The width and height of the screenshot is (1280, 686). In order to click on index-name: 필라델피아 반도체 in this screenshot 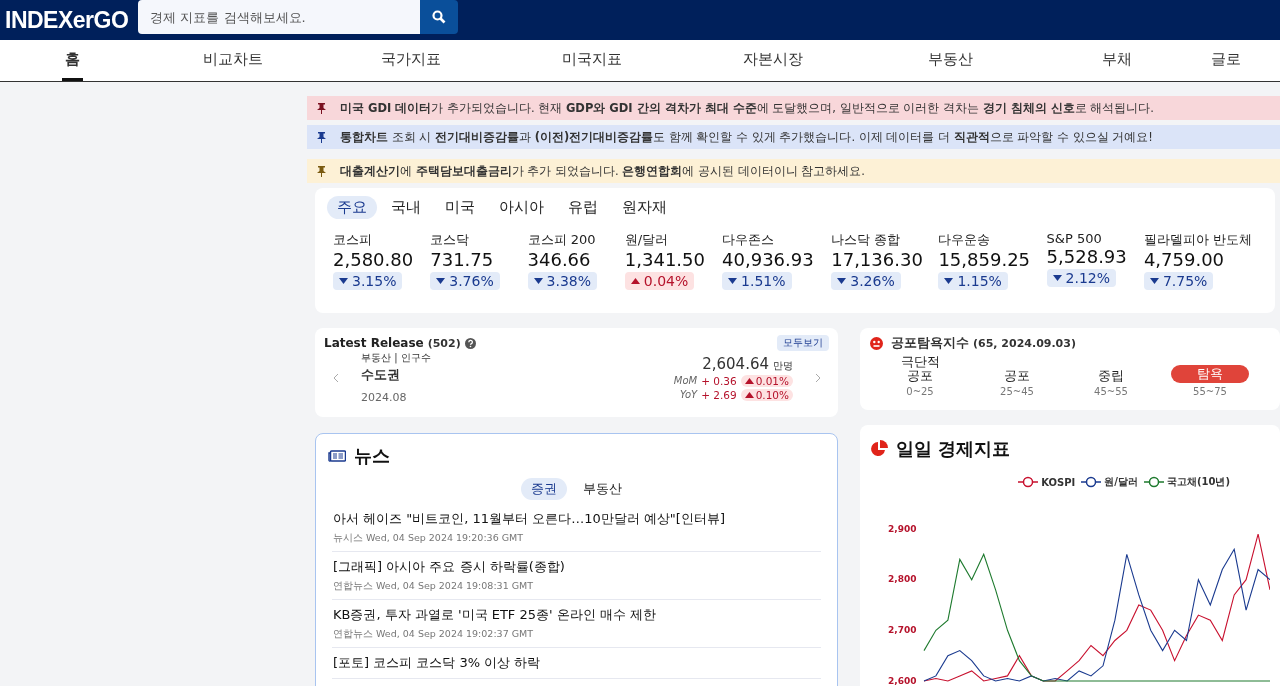, I will do `click(1197, 240)`.